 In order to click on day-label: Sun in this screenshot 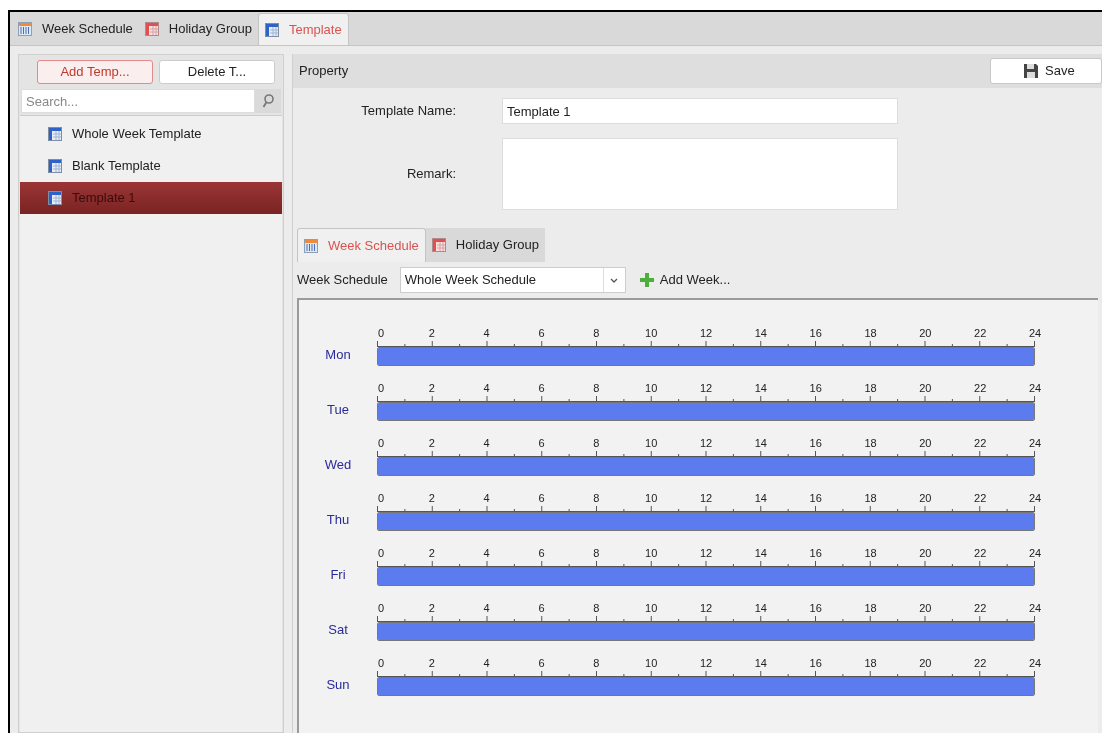, I will do `click(338, 684)`.